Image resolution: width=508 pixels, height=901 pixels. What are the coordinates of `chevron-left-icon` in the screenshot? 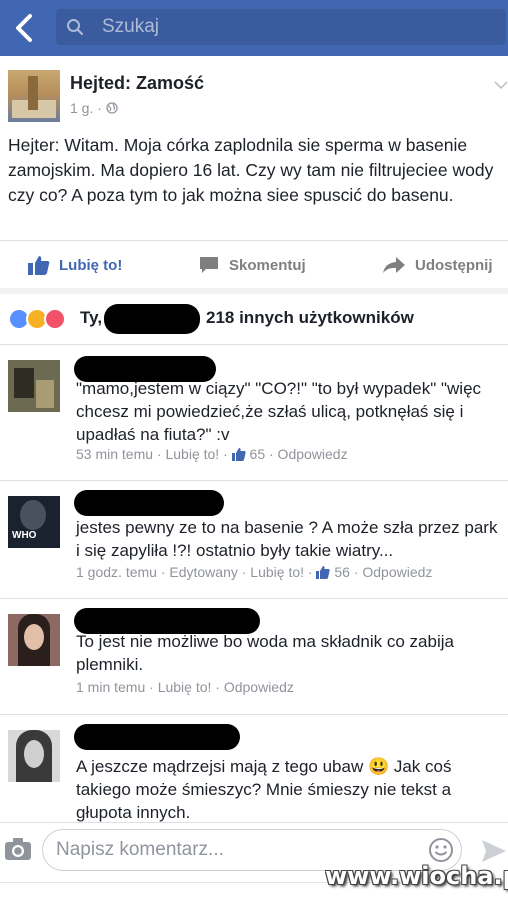 It's located at (24, 28).